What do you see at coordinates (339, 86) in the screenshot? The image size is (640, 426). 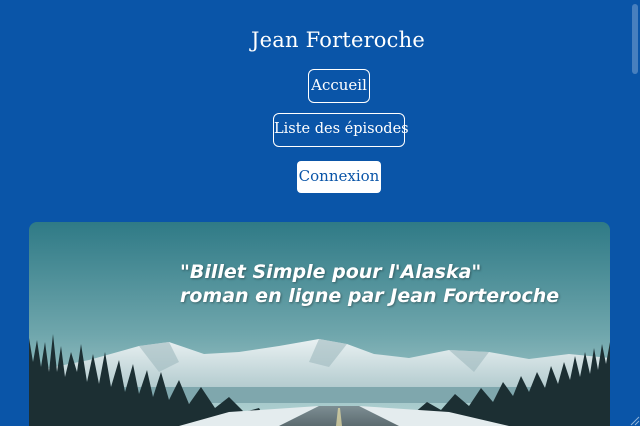 I see `nav-accueil-button: Accueil` at bounding box center [339, 86].